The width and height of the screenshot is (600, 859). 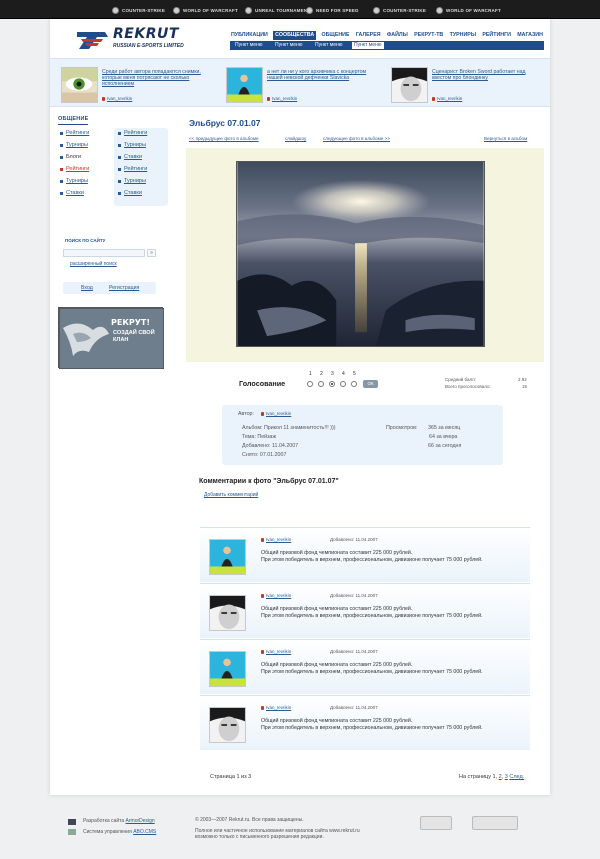 What do you see at coordinates (356, 138) in the screenshot?
I see `next-photo-link: следующее фото в альбоме >>` at bounding box center [356, 138].